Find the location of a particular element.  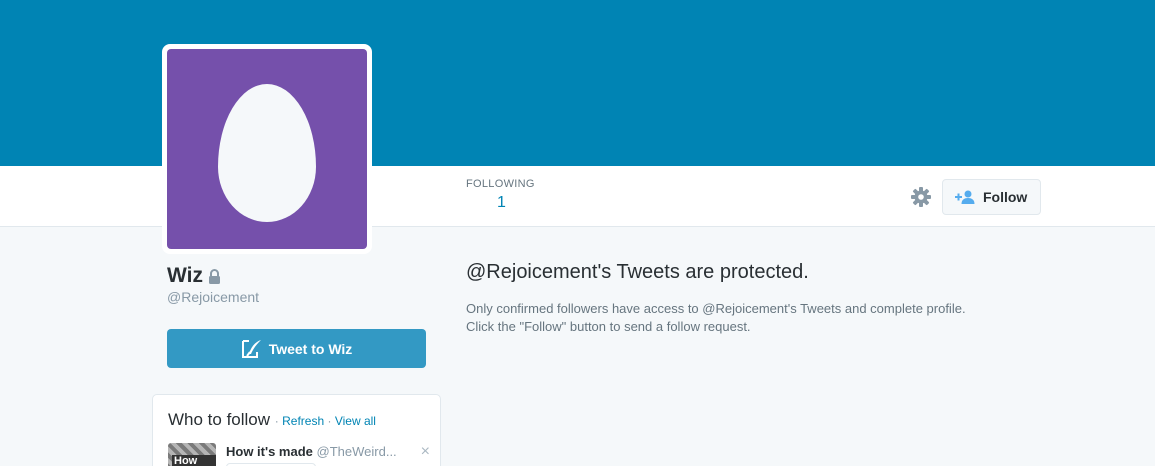

follow-button-label: Follow is located at coordinates (1005, 197).